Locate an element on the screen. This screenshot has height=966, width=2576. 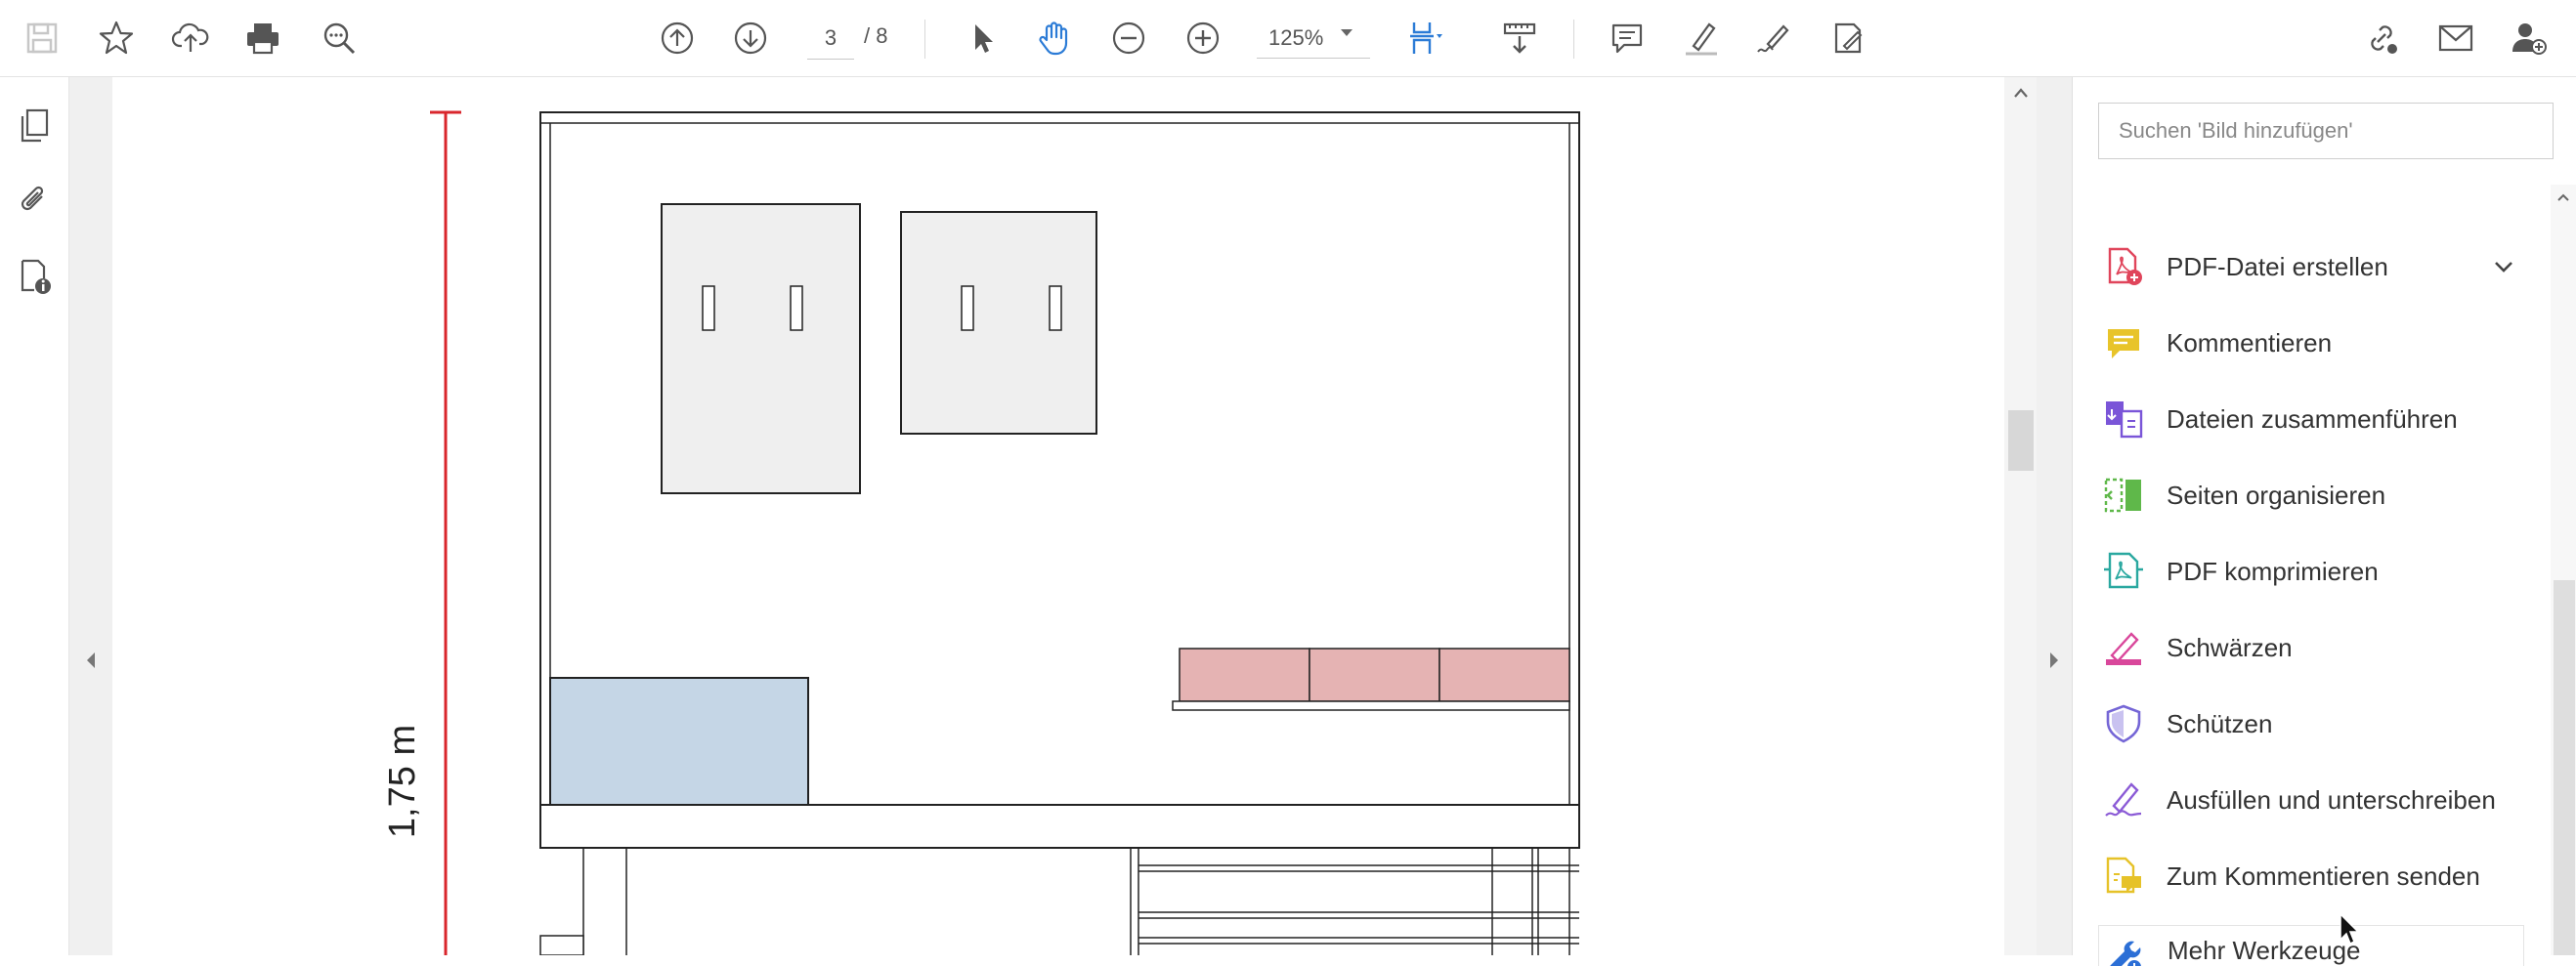
tool-label: Zum Kommentieren senden is located at coordinates (2324, 876).